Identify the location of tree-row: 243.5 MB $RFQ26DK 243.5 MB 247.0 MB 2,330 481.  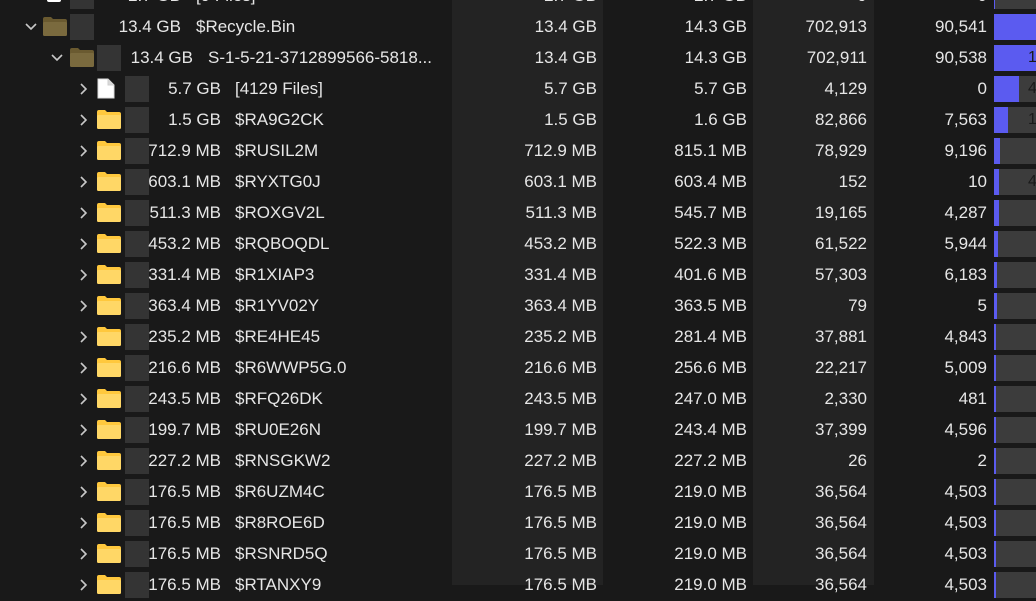
(518, 398).